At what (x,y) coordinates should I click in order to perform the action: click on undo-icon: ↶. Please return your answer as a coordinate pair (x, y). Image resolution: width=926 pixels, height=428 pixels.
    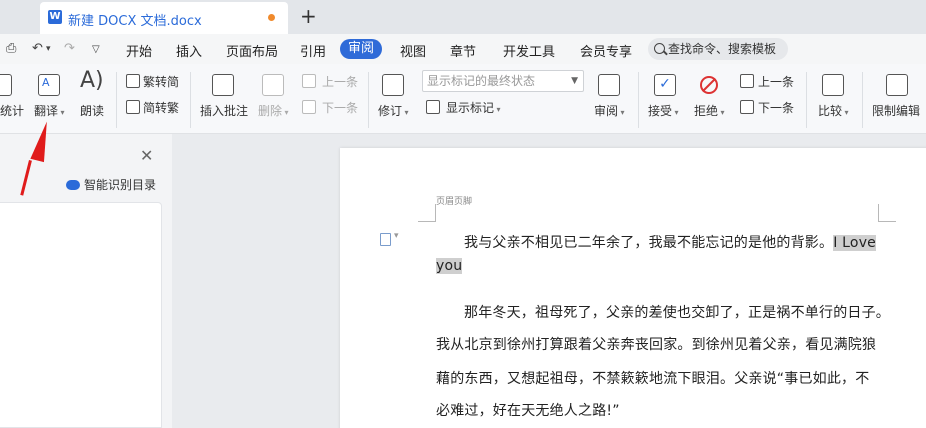
    Looking at the image, I should click on (37, 48).